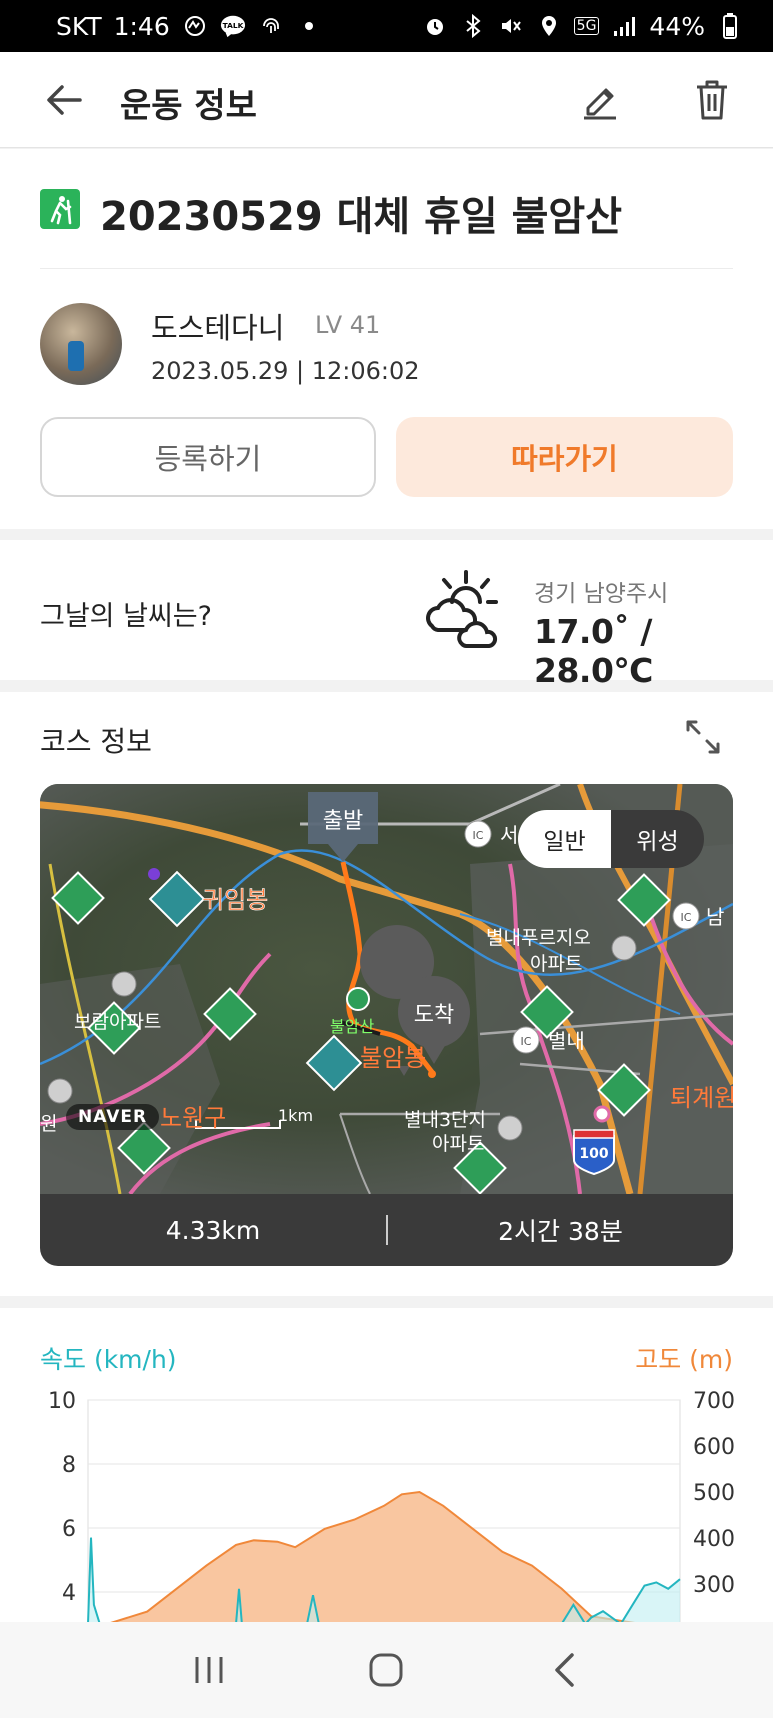 Image resolution: width=773 pixels, height=1718 pixels. Describe the element at coordinates (141, 26) in the screenshot. I see `clock-label: 1:46` at that location.